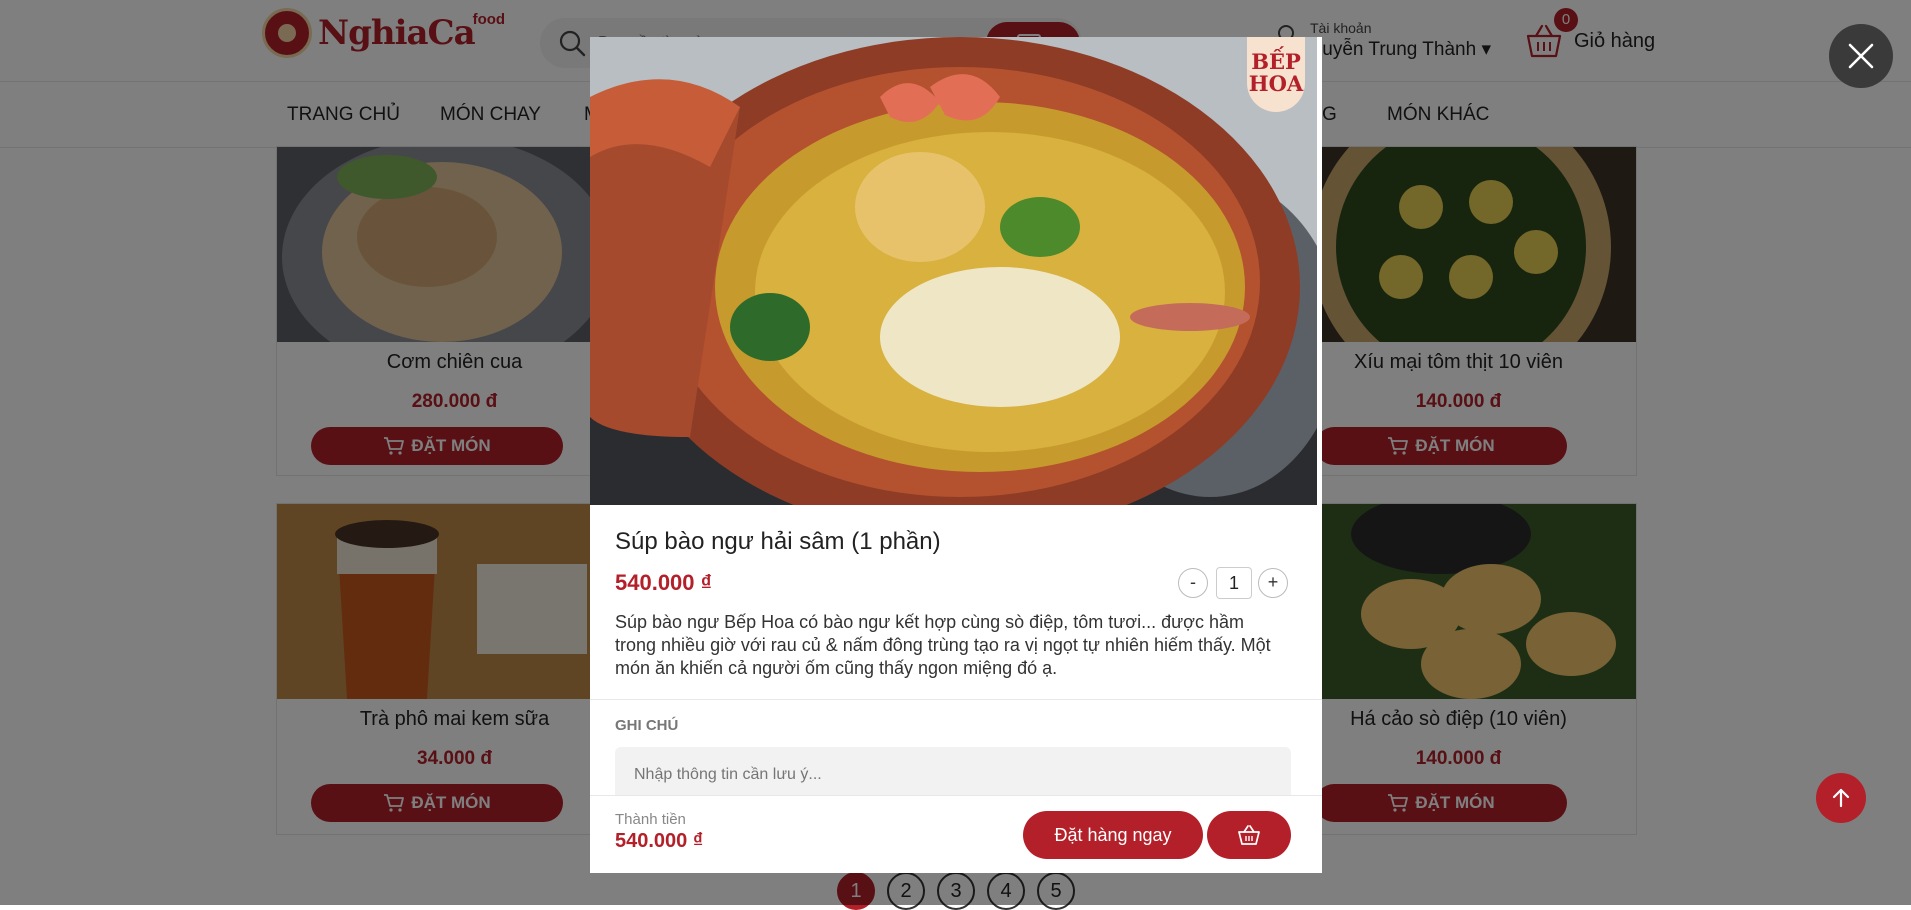 The width and height of the screenshot is (1911, 910). What do you see at coordinates (647, 725) in the screenshot?
I see `note-label: GHI CHÚ` at bounding box center [647, 725].